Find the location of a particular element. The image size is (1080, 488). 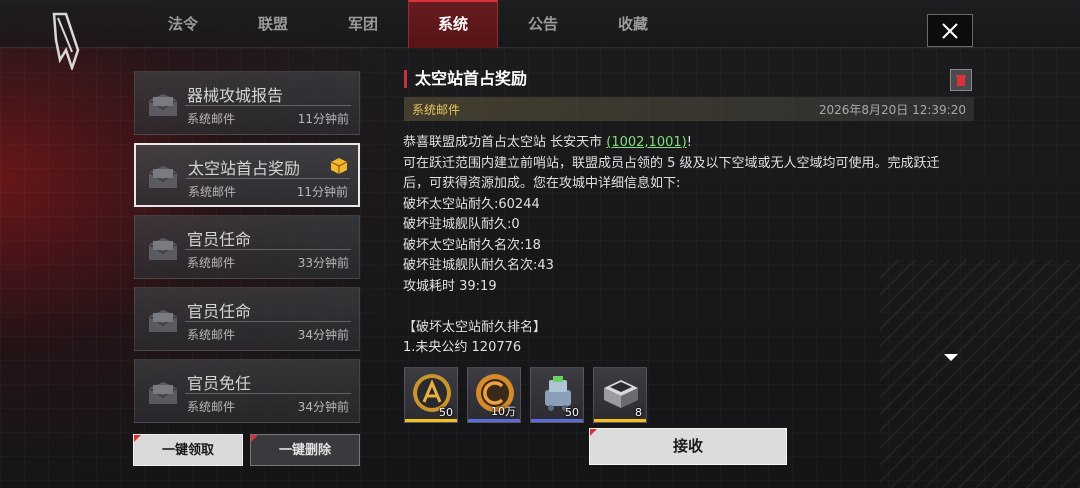

tab-alliance: 联盟 is located at coordinates (273, 24).